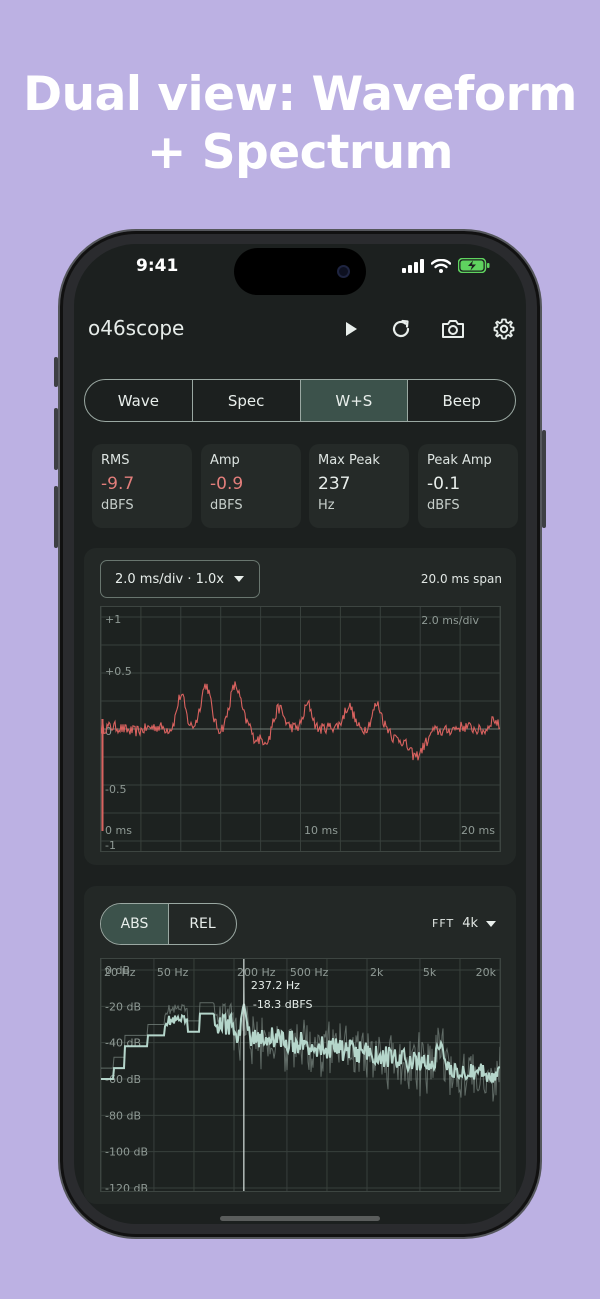  What do you see at coordinates (275, 985) in the screenshot?
I see `peak-marker-freq: 237.2 Hz` at bounding box center [275, 985].